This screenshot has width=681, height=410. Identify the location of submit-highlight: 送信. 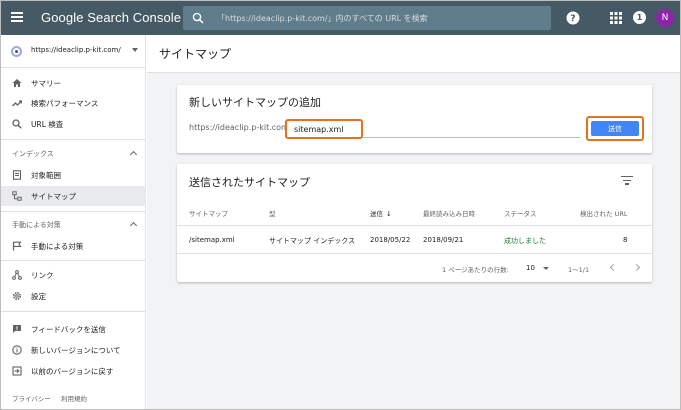
(615, 128).